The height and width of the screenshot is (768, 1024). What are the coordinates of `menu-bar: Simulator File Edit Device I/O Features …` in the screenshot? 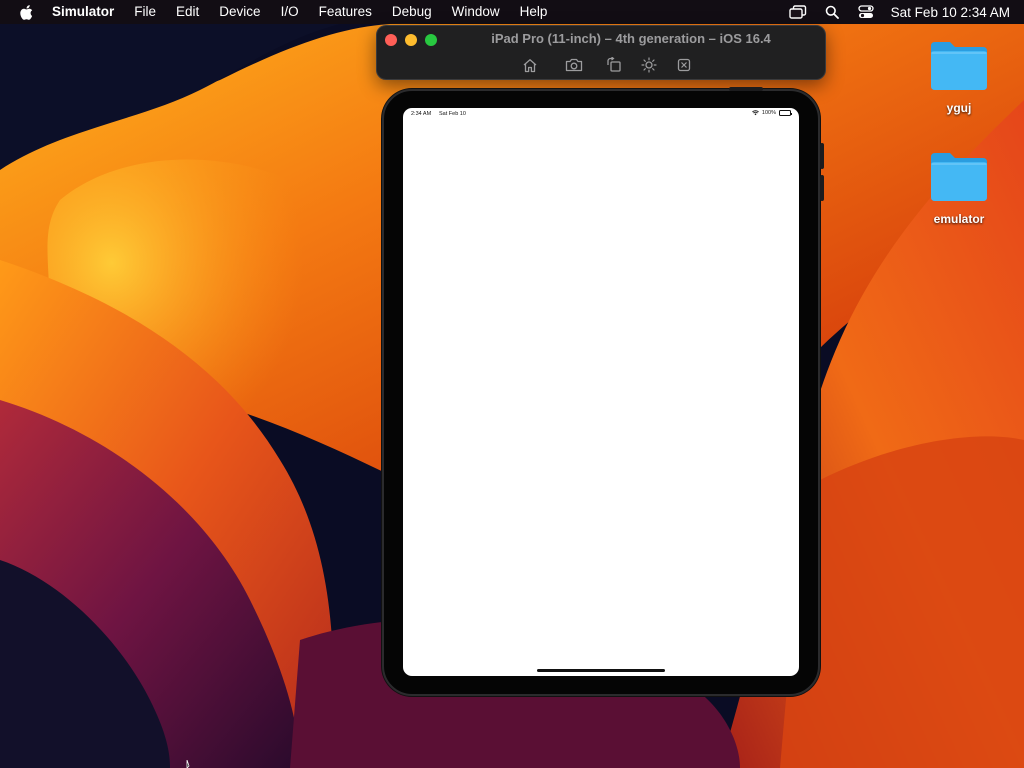 It's located at (512, 12).